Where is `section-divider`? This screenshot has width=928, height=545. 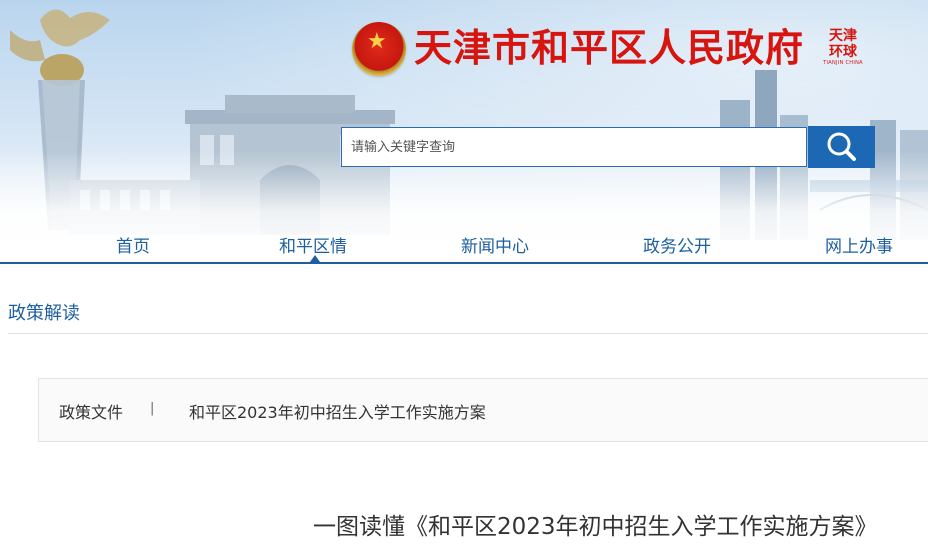 section-divider is located at coordinates (468, 333).